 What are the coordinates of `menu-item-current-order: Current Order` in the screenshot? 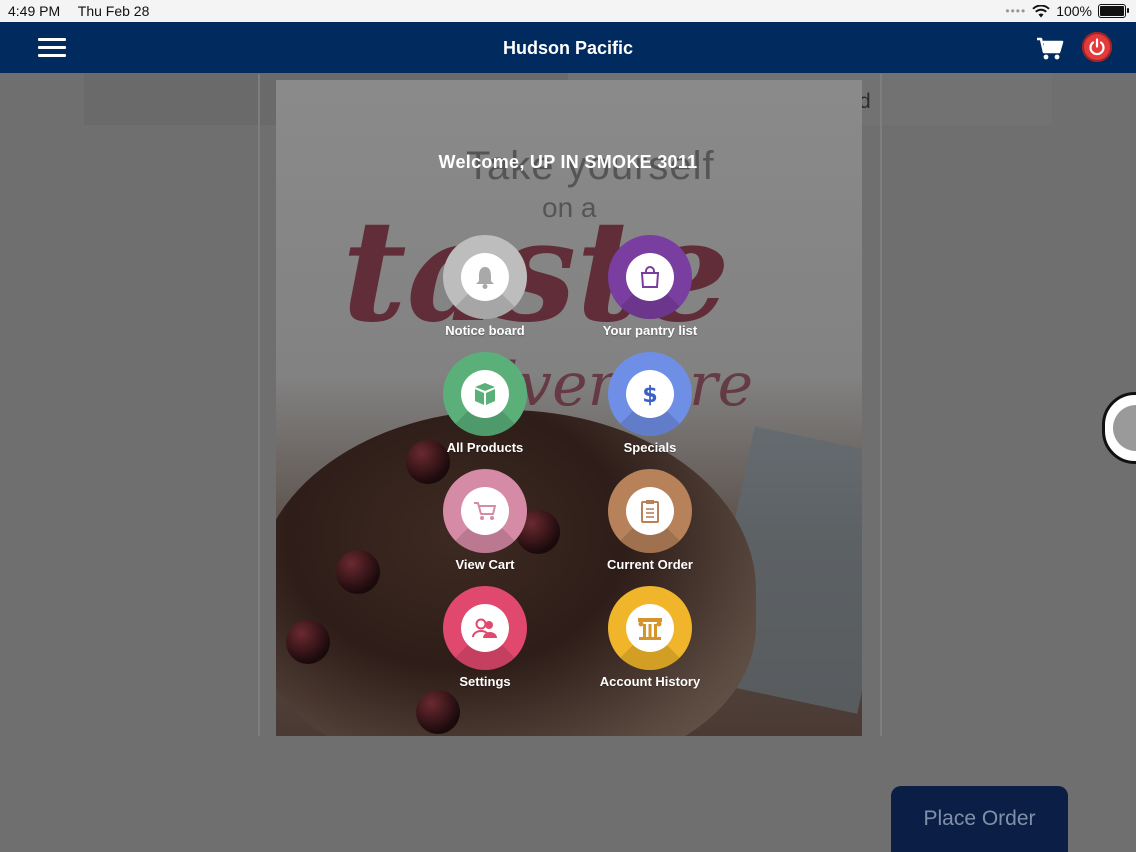 It's located at (650, 520).